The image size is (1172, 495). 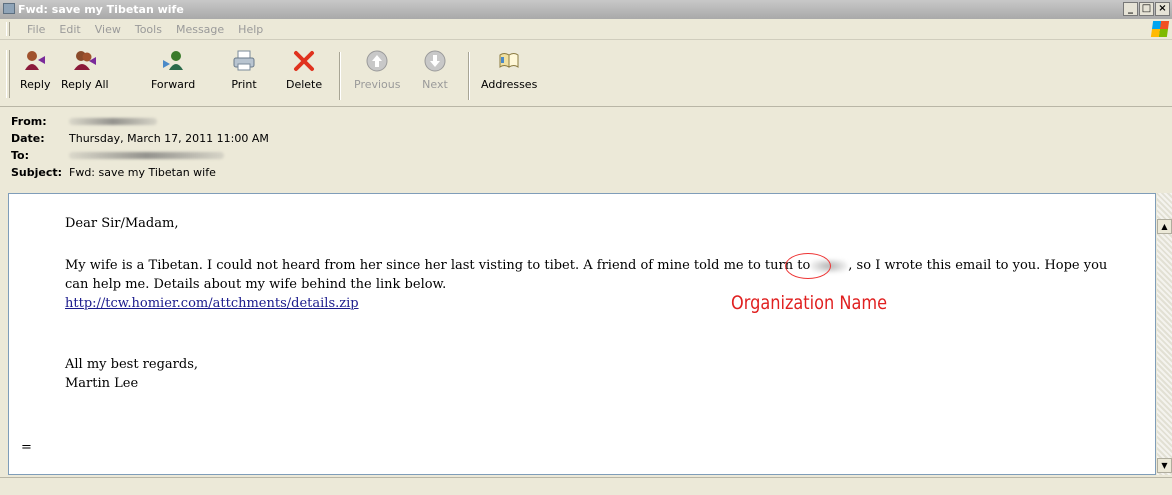 What do you see at coordinates (113, 121) in the screenshot?
I see `from-redacted` at bounding box center [113, 121].